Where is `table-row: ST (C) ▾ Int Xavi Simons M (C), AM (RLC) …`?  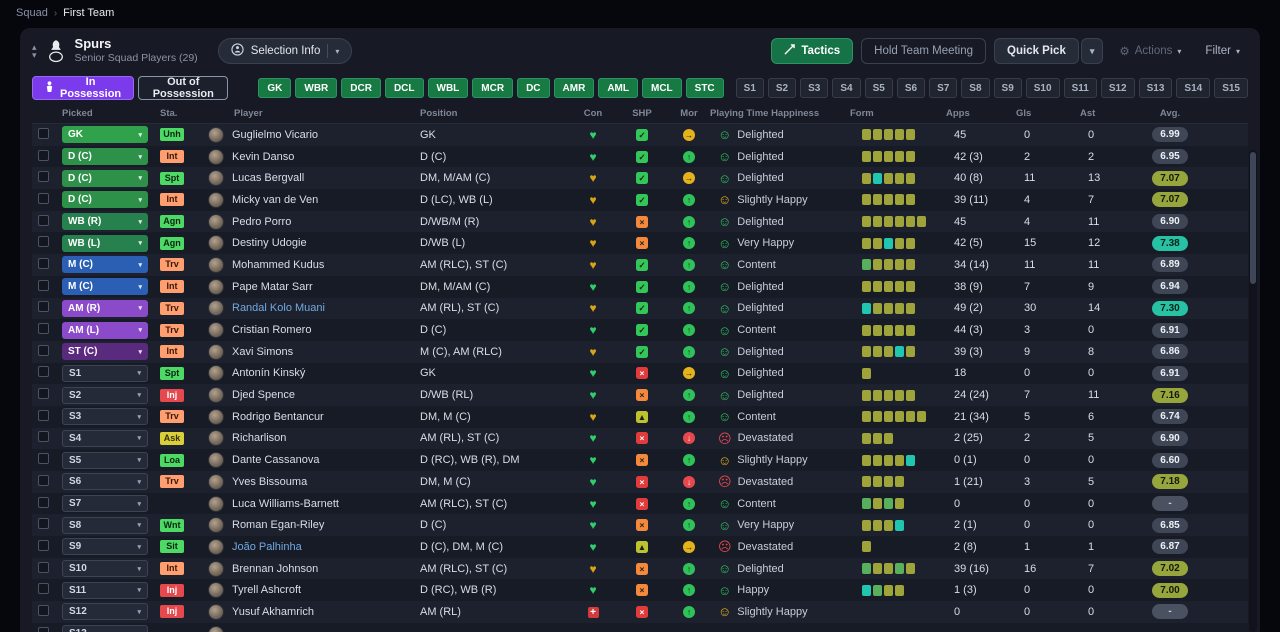
table-row: ST (C) ▾ Int Xavi Simons M (C), AM (RLC) … is located at coordinates (640, 351).